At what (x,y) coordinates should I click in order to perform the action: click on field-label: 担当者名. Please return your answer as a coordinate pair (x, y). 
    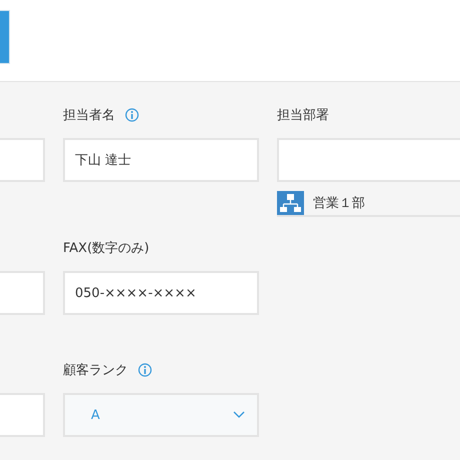
    Looking at the image, I should click on (89, 115).